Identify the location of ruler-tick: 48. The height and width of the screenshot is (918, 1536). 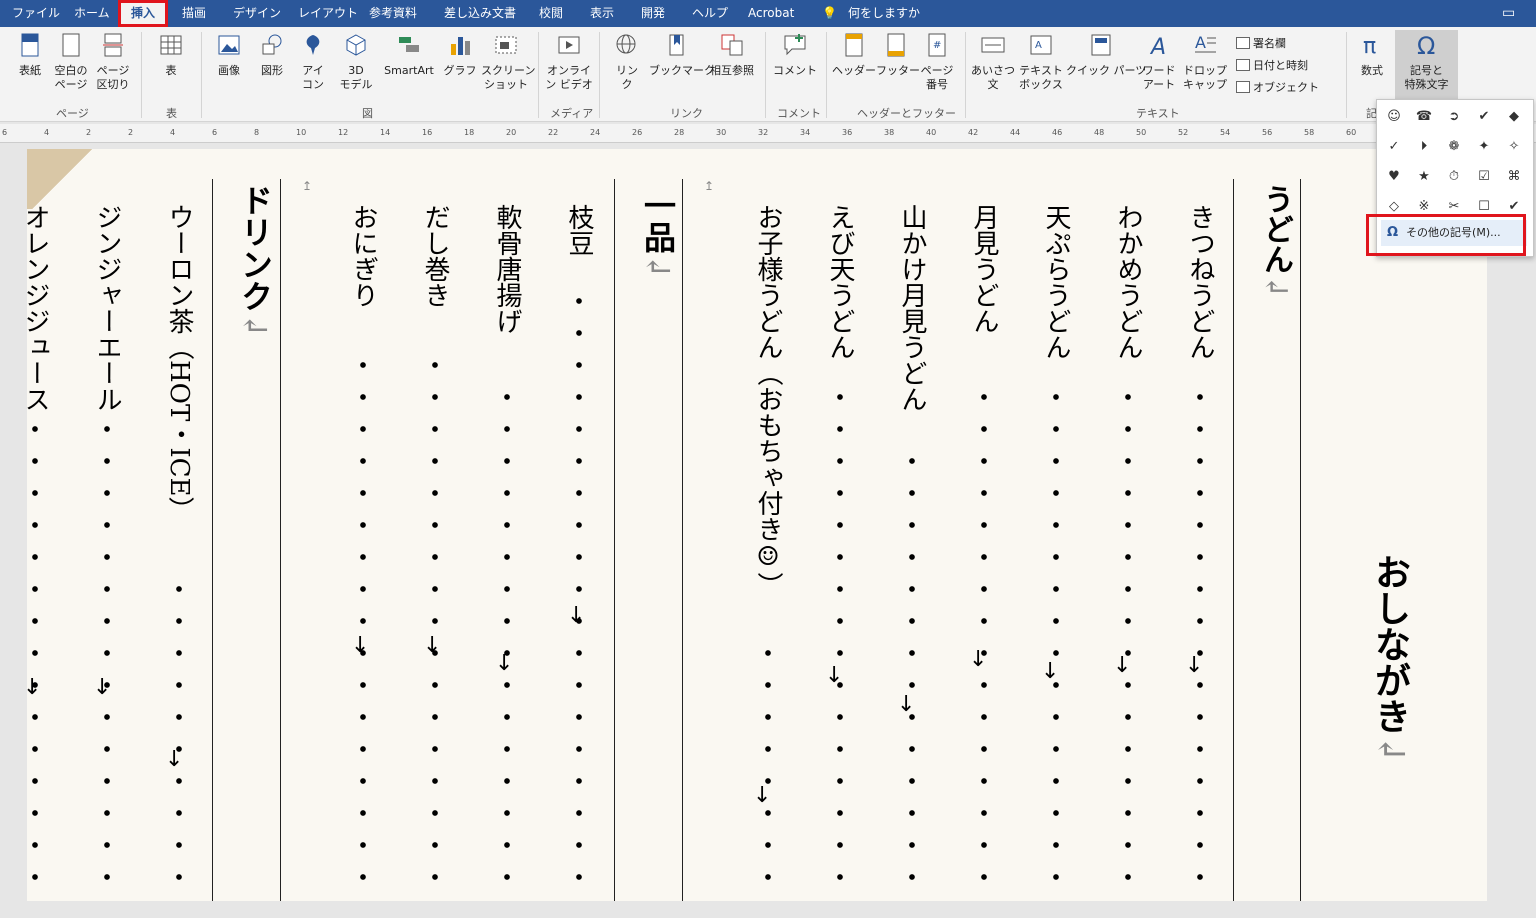
(1099, 132).